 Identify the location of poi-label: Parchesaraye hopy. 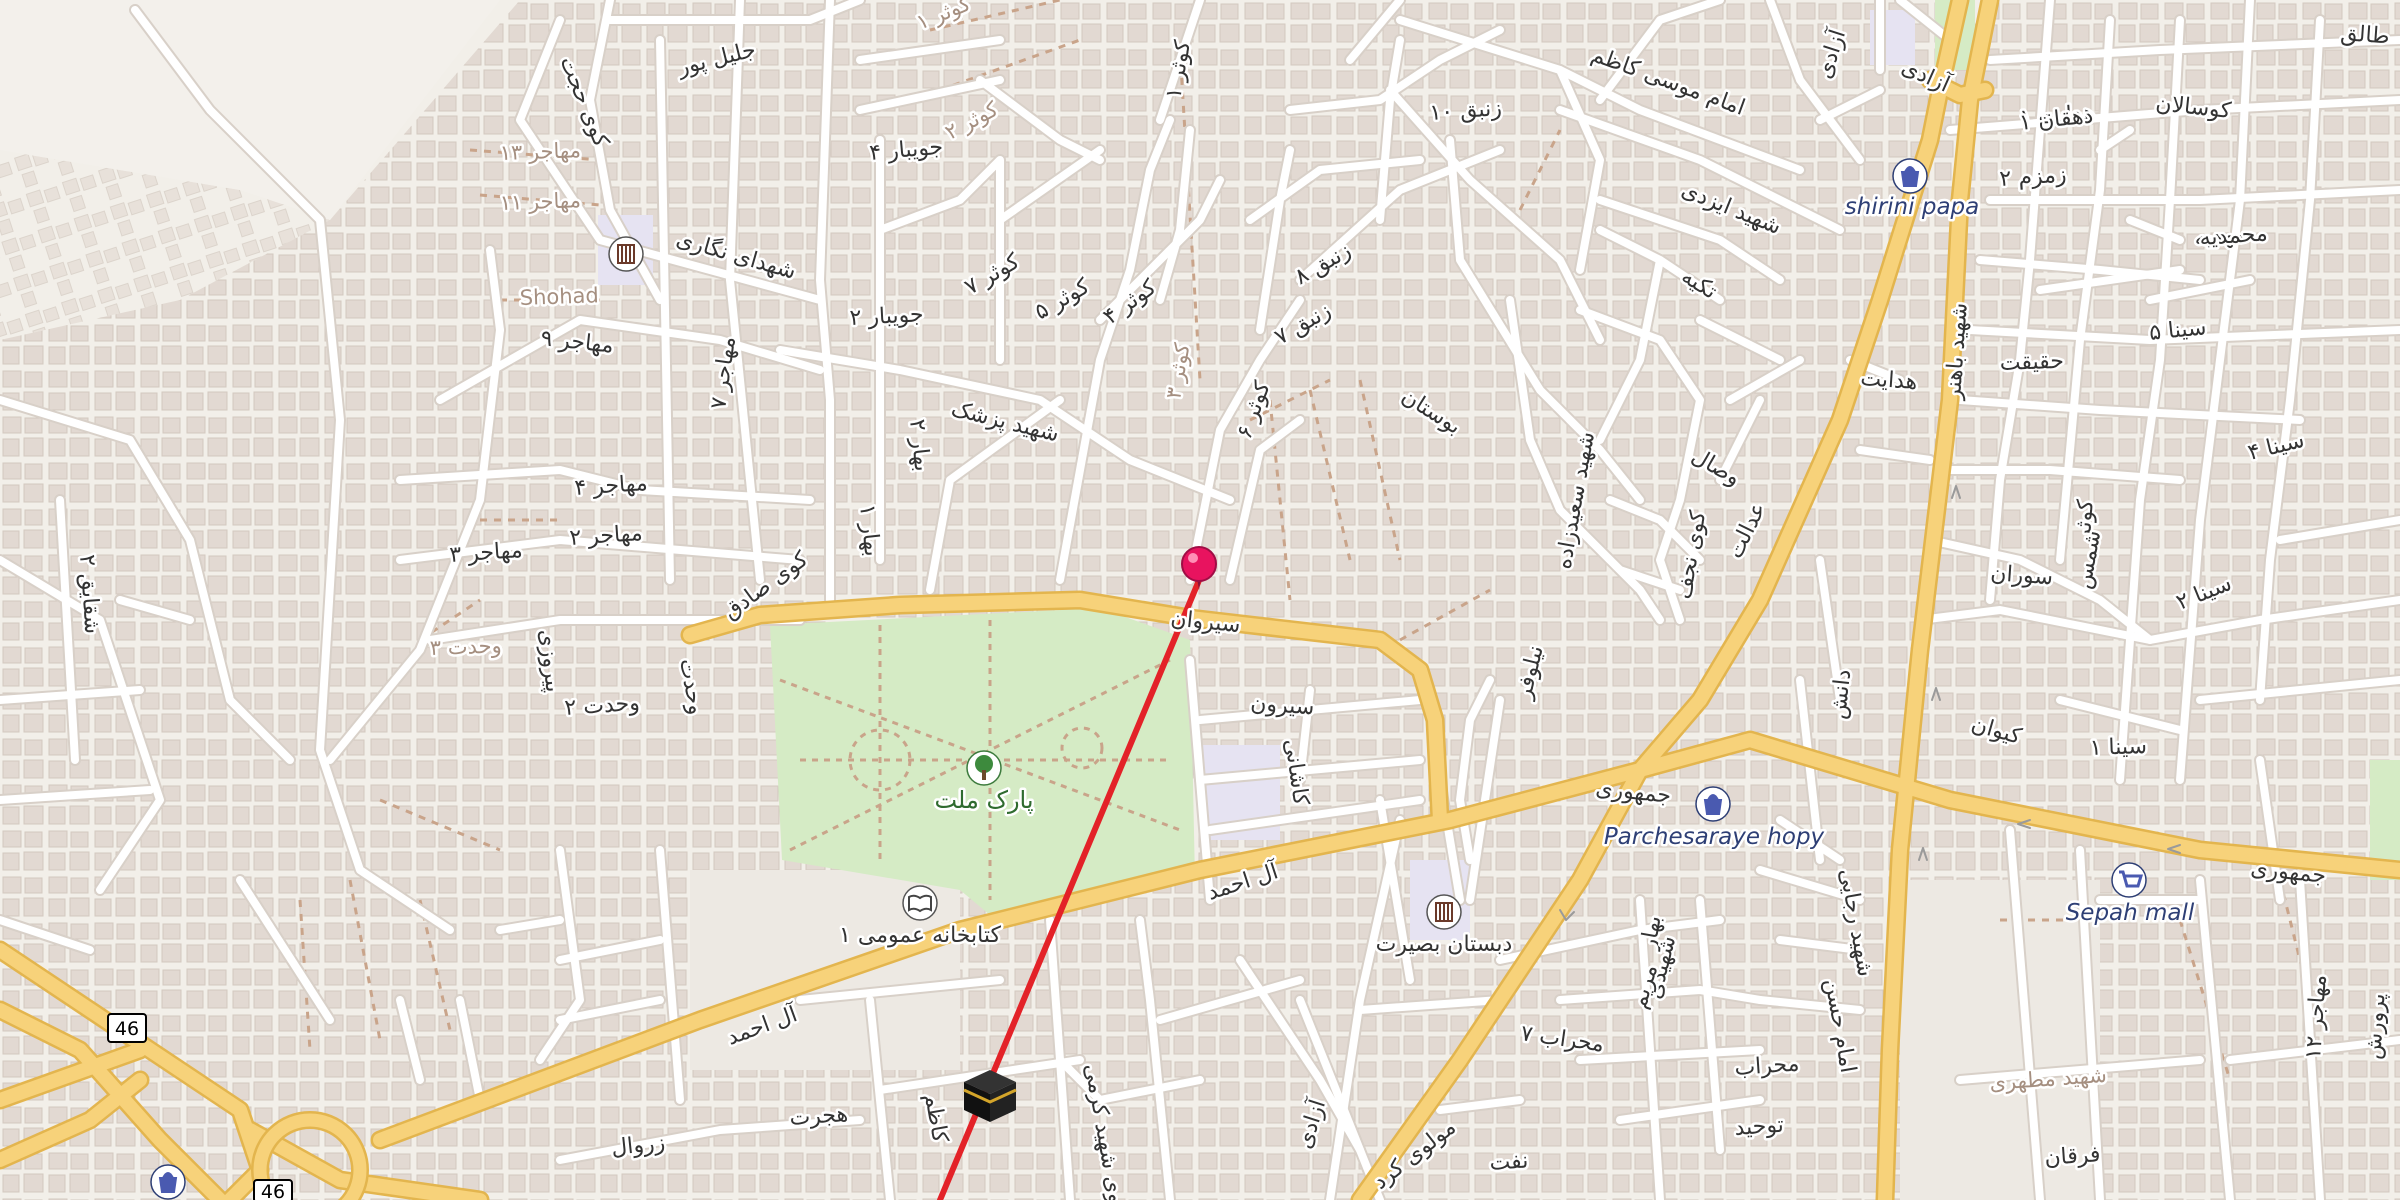
(1714, 837).